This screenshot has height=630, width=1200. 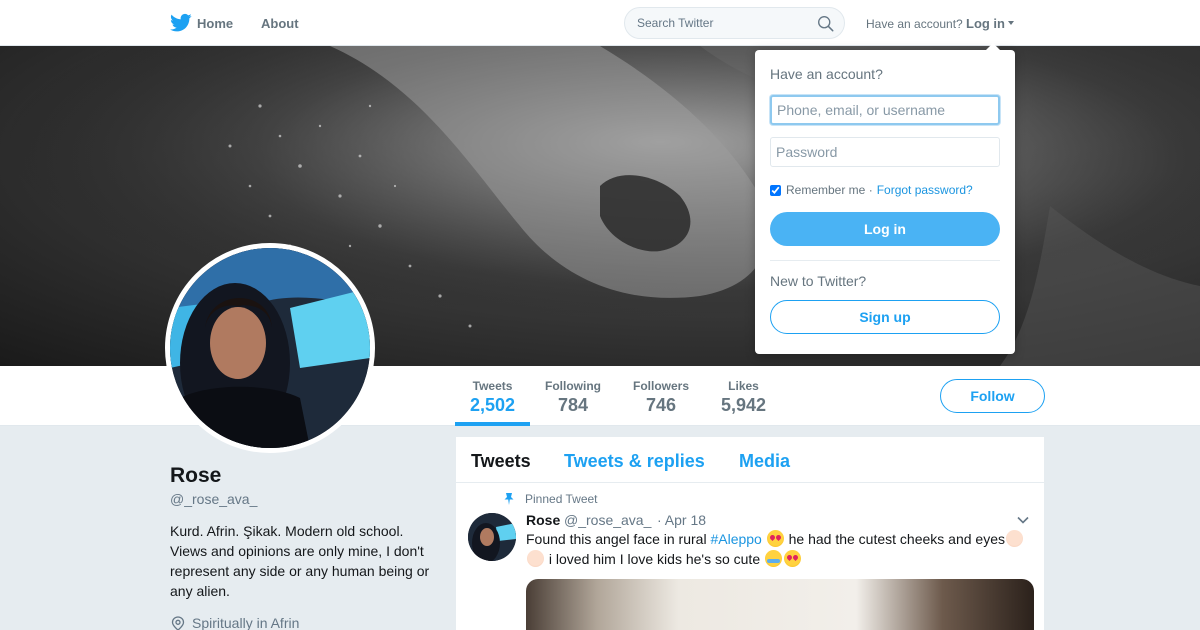 I want to click on timeline-tabs: Tweets Tweets & replies Media, so click(x=750, y=460).